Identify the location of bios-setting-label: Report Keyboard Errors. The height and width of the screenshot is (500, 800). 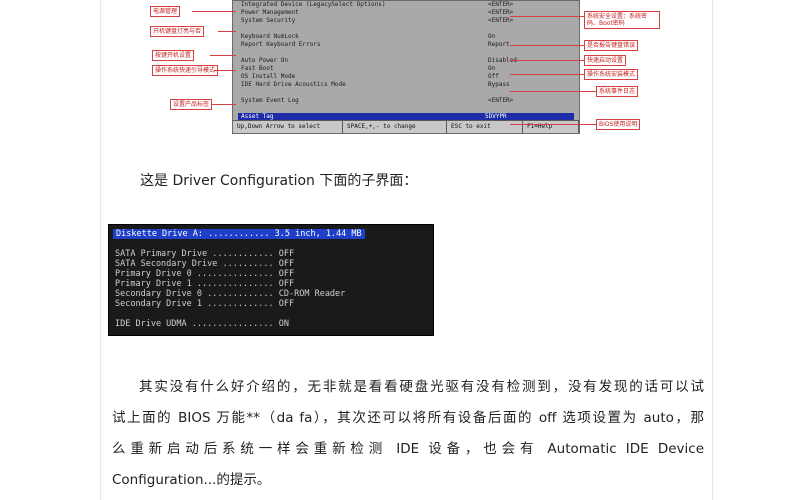
(281, 44).